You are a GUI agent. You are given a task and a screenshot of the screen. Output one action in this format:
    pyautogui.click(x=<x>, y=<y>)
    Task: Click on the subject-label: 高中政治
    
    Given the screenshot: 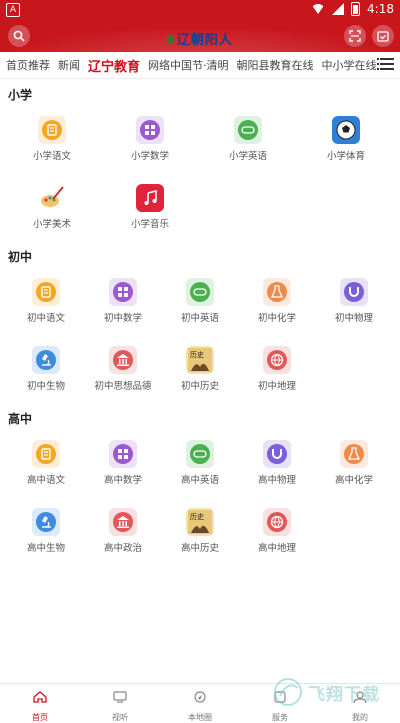 What is the action you would take?
    pyautogui.click(x=122, y=548)
    